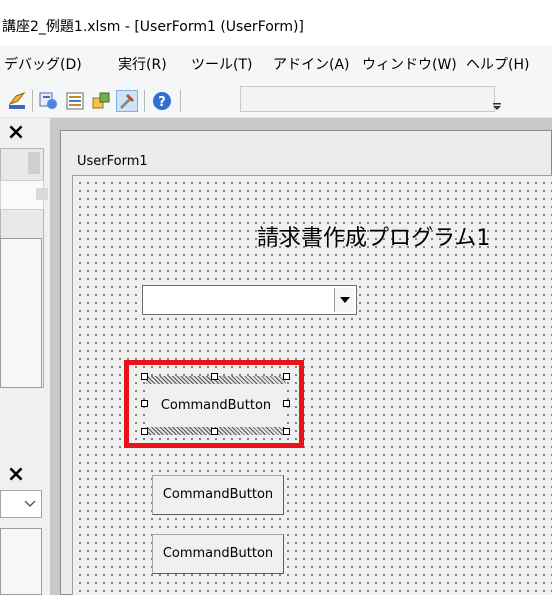 This screenshot has height=595, width=552. I want to click on toolbar-overflow-icon, so click(497, 99).